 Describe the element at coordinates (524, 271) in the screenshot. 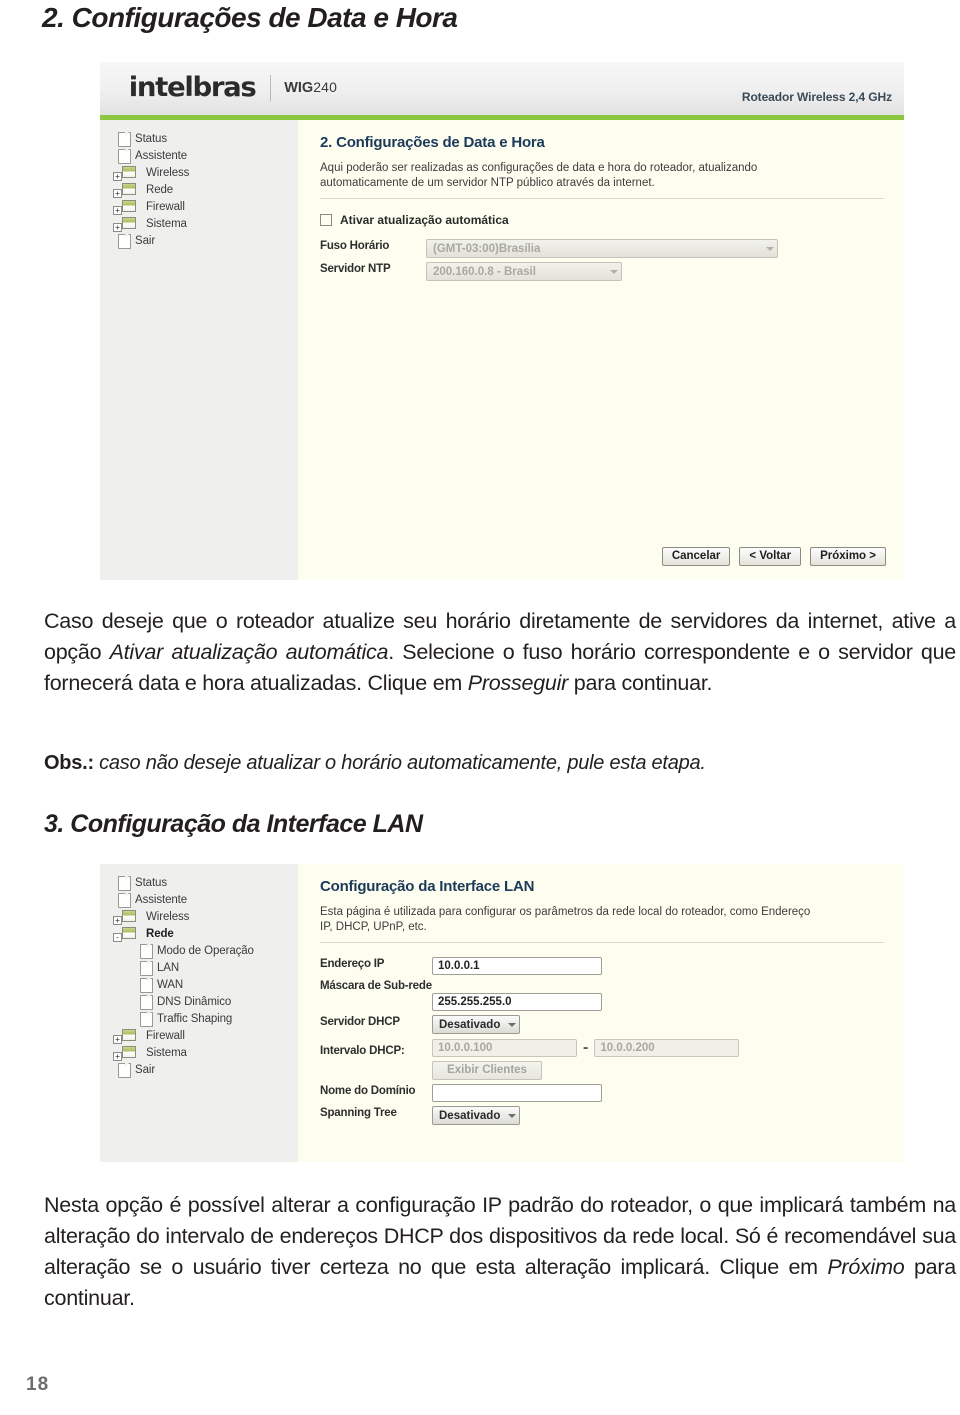

I see `ntp-server-select: 200.160.0.8 - Brasil` at that location.